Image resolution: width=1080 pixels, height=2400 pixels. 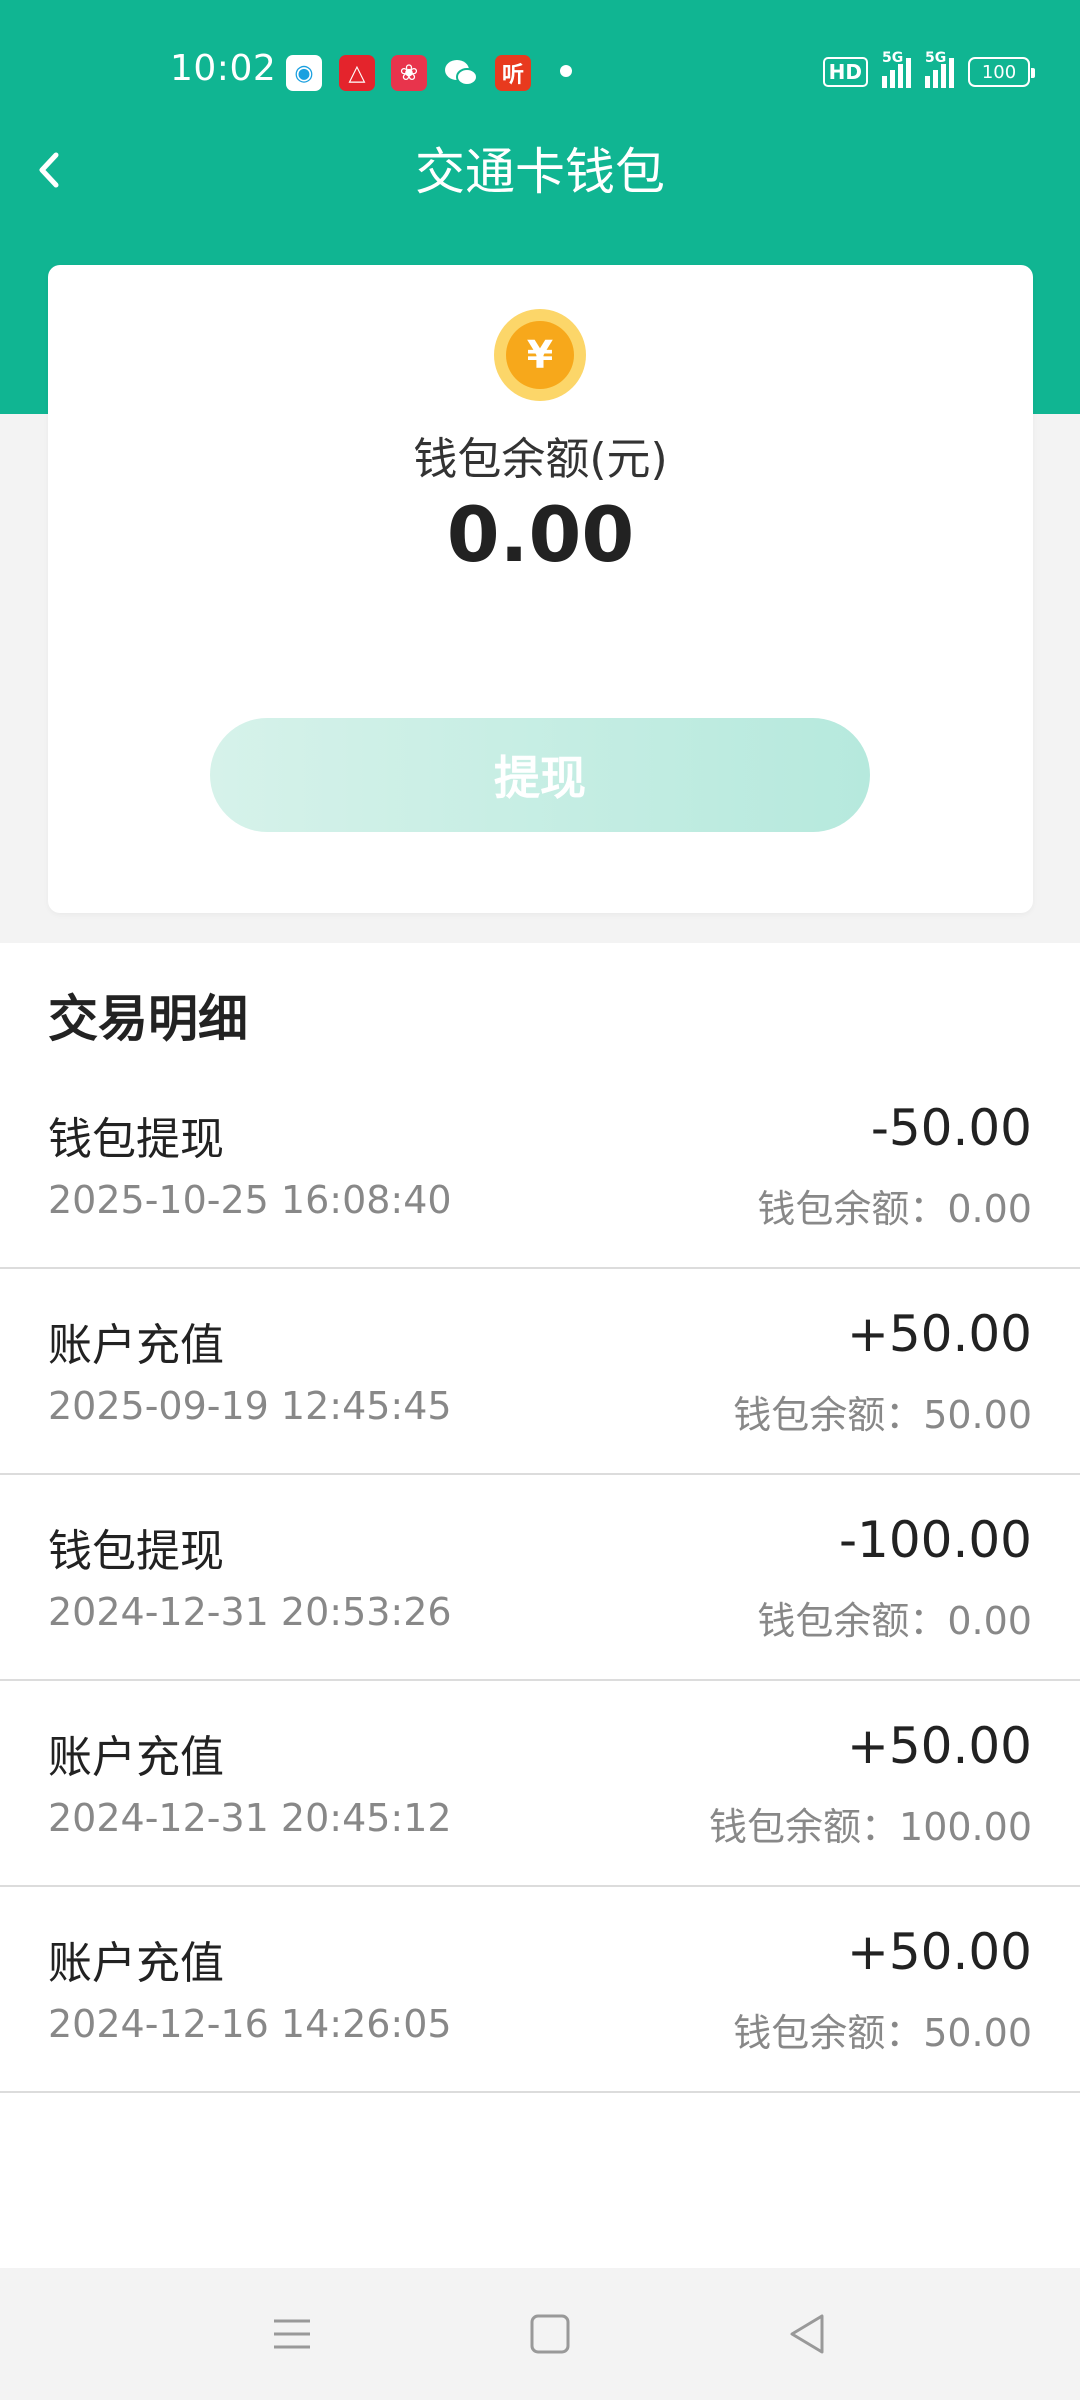 What do you see at coordinates (250, 2024) in the screenshot?
I see `transaction-time: 2024-12-16 14:26:05` at bounding box center [250, 2024].